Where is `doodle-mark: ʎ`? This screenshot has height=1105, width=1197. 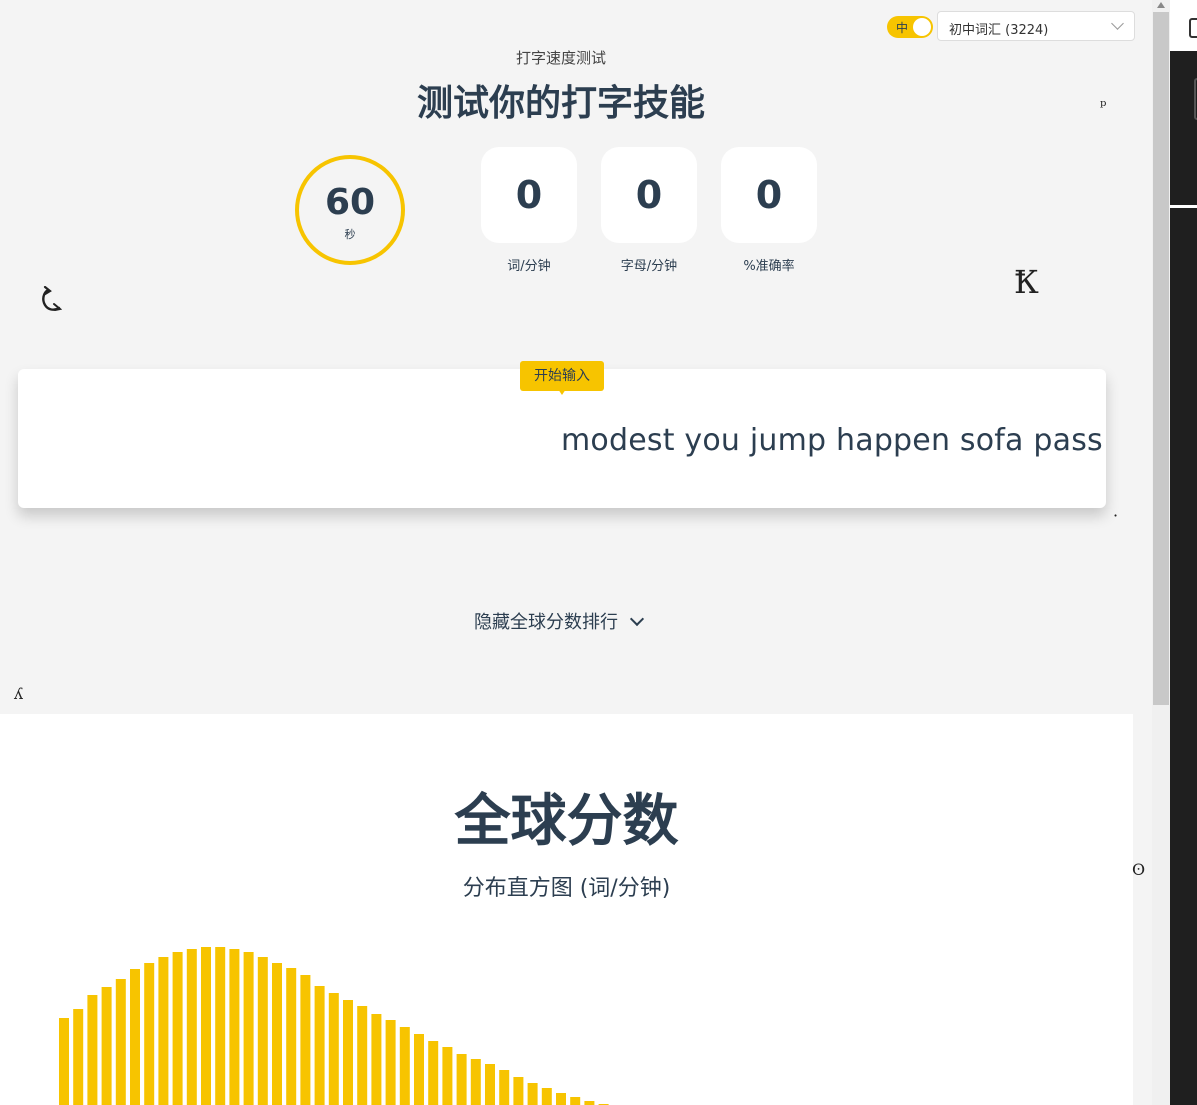 doodle-mark: ʎ is located at coordinates (19, 693).